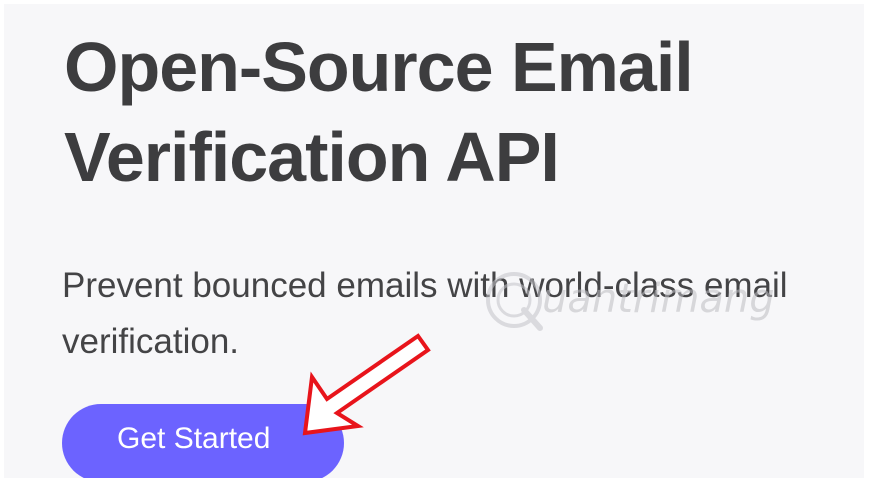 This screenshot has width=873, height=478. What do you see at coordinates (658, 299) in the screenshot?
I see `watermark-text: uantrimang` at bounding box center [658, 299].